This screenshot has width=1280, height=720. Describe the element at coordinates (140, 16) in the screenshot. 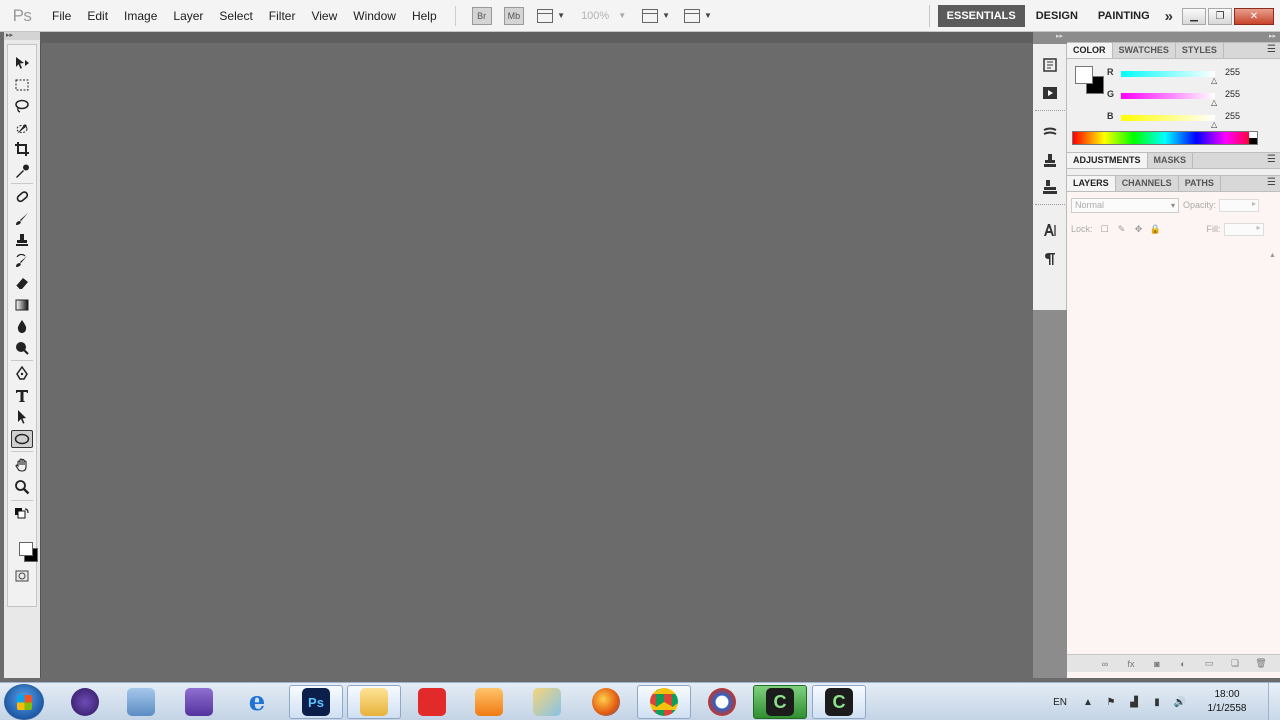

I see `menu-image: Image` at that location.